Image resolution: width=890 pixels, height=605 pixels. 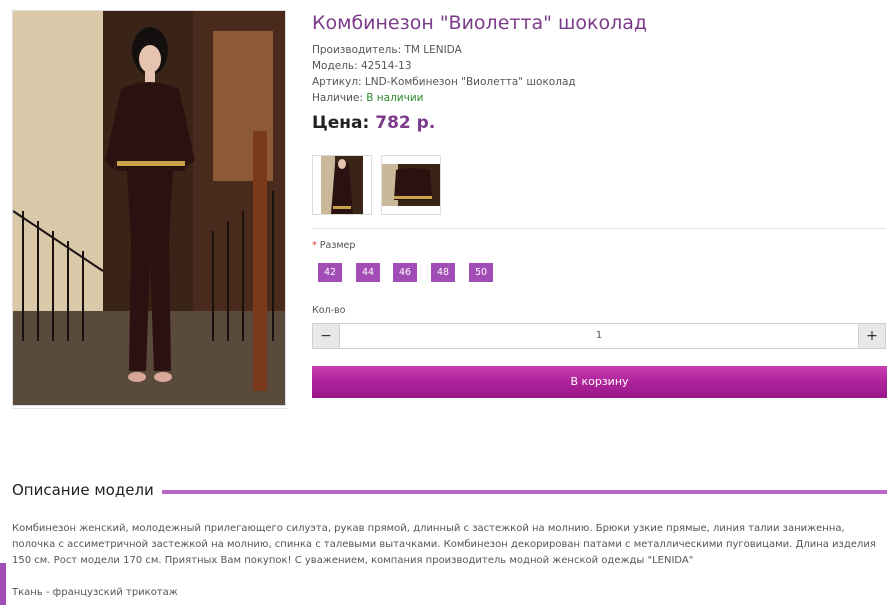 What do you see at coordinates (395, 98) in the screenshot?
I see `availability-status: В наличии` at bounding box center [395, 98].